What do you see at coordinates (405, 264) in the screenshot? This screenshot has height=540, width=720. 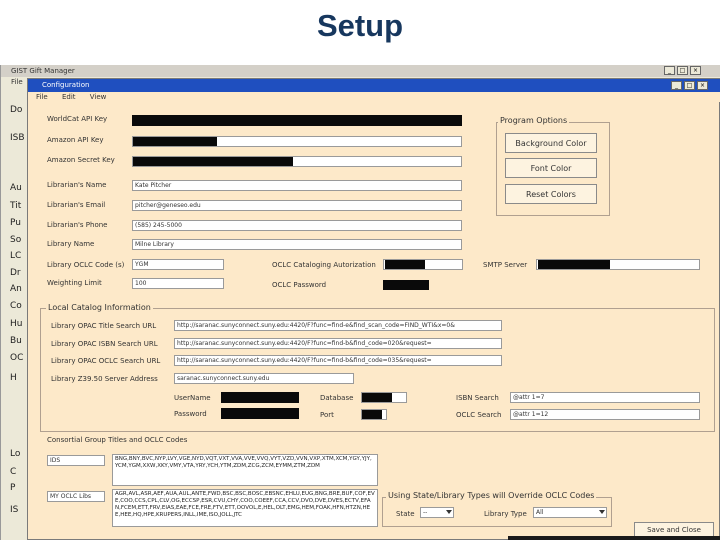 I see `oclc-auth-redaction` at bounding box center [405, 264].